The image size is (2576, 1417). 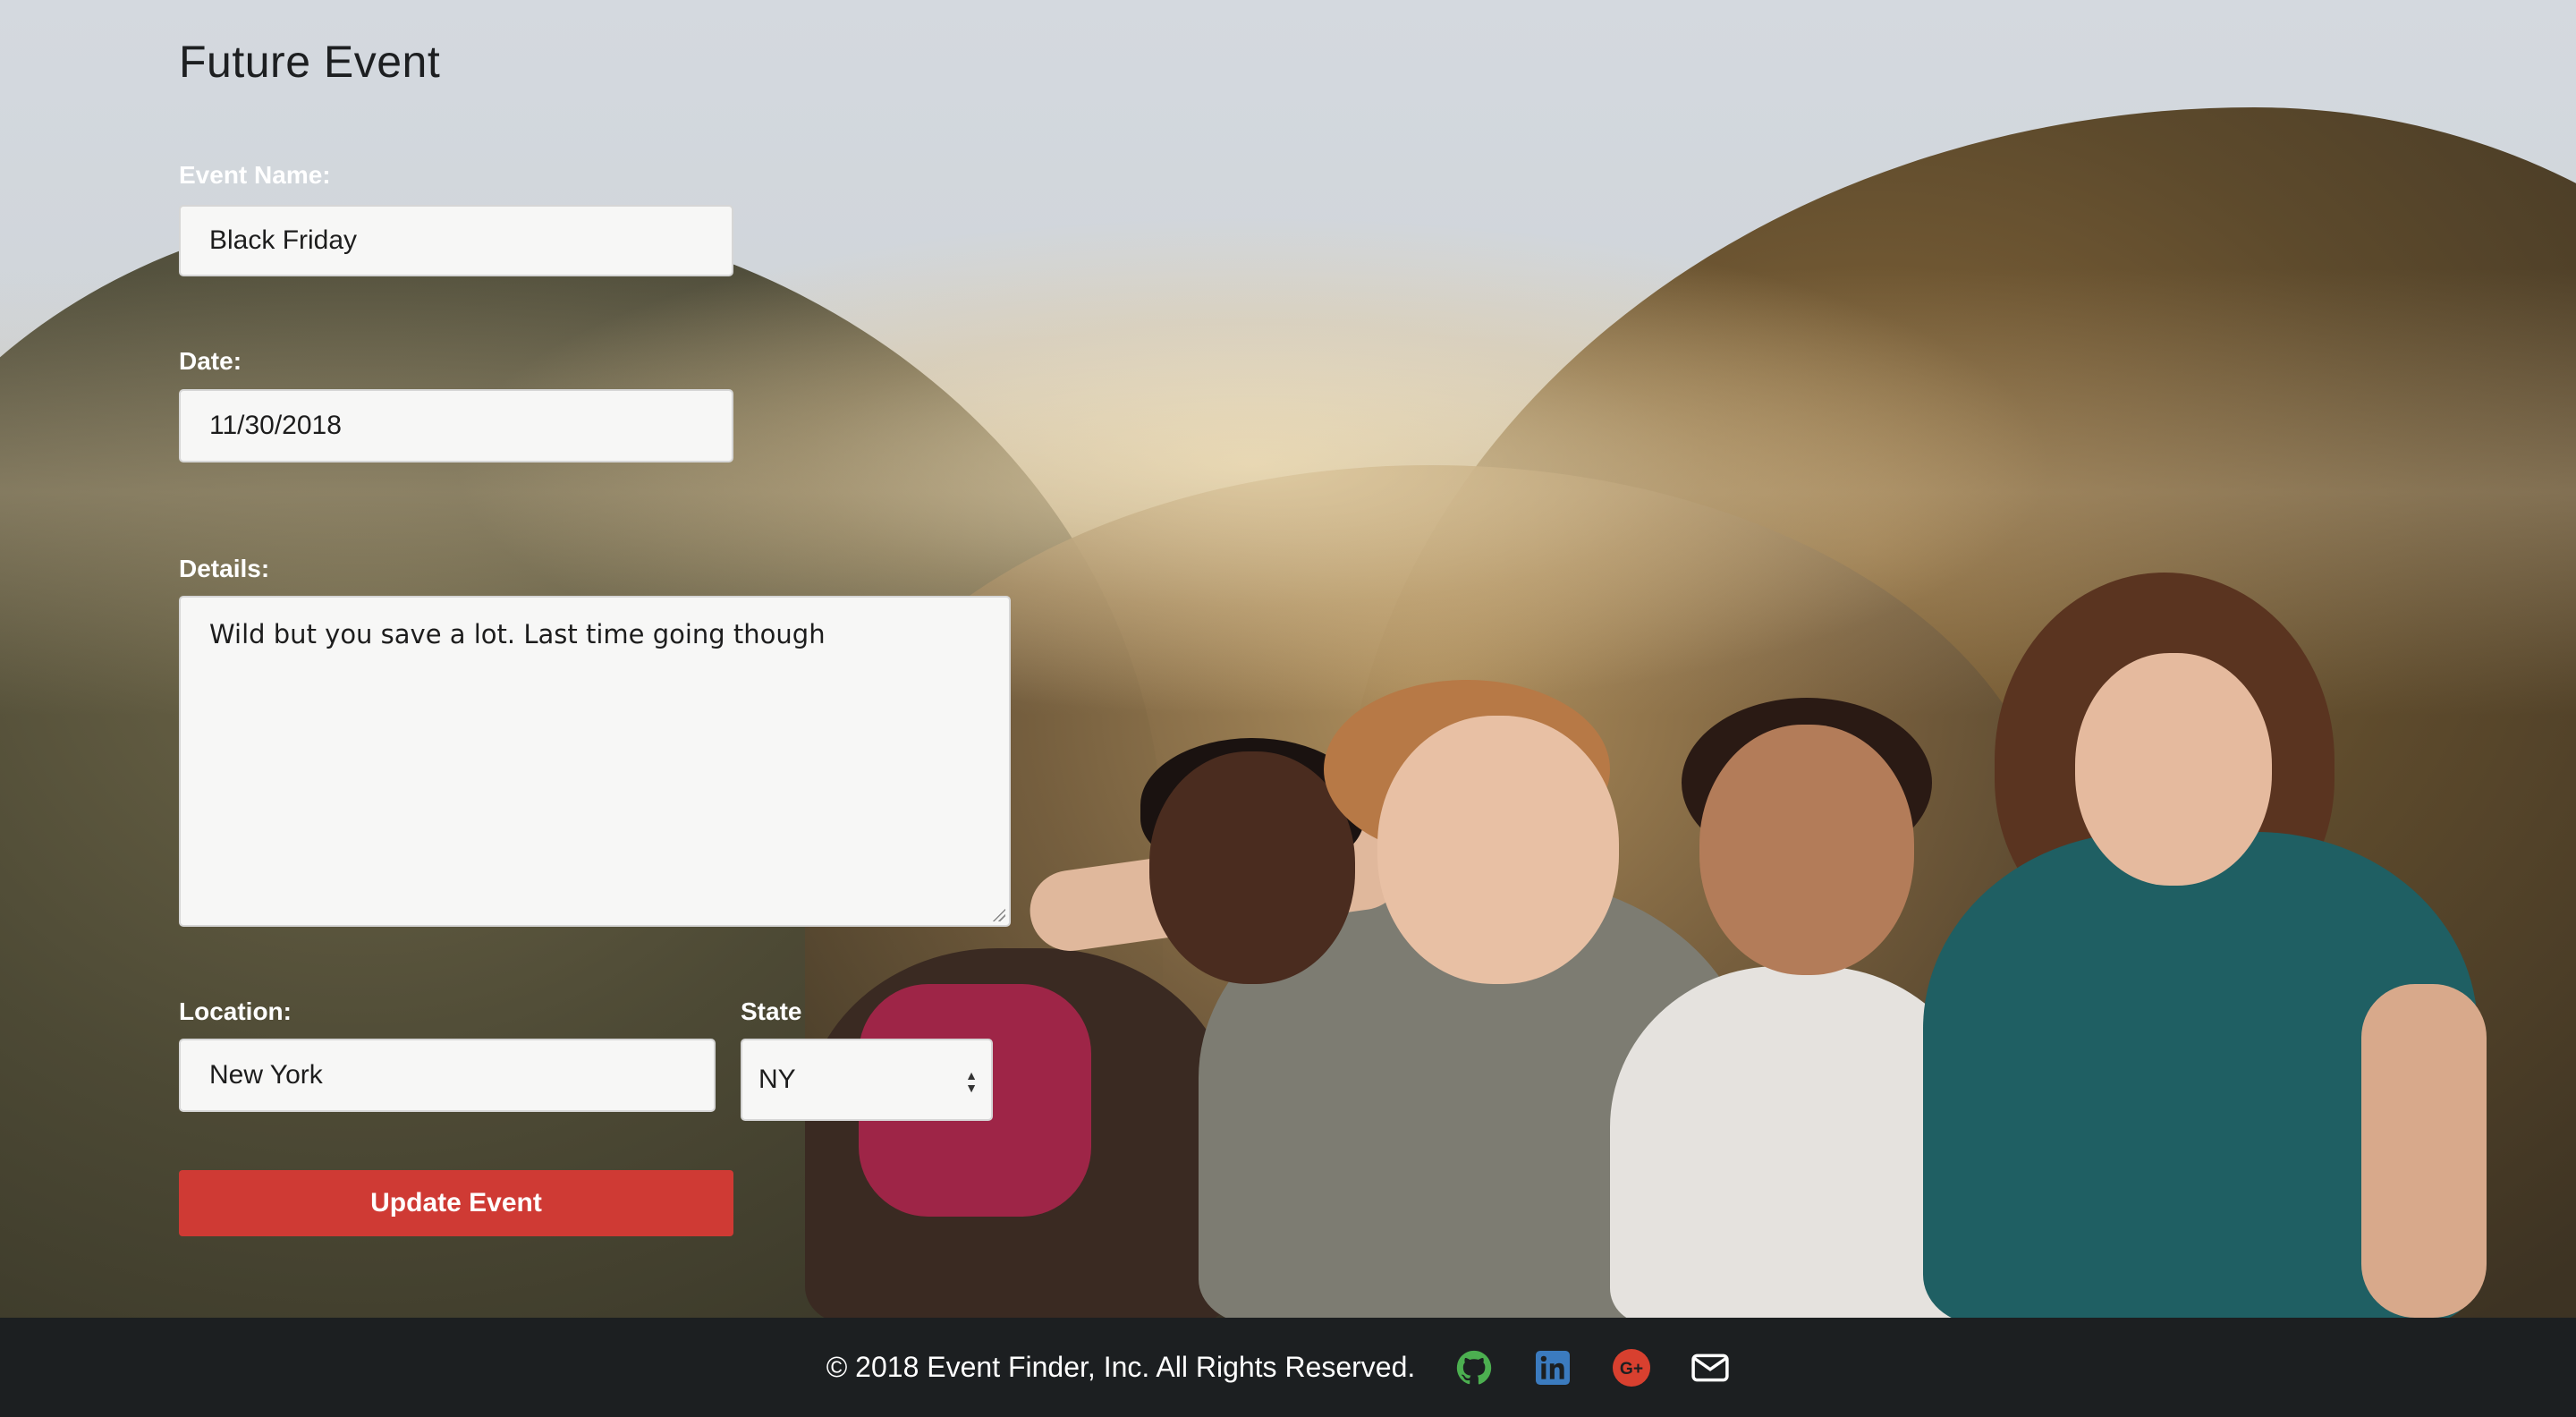 What do you see at coordinates (971, 1082) in the screenshot?
I see `select-arrows-icon: ▲ ▼` at bounding box center [971, 1082].